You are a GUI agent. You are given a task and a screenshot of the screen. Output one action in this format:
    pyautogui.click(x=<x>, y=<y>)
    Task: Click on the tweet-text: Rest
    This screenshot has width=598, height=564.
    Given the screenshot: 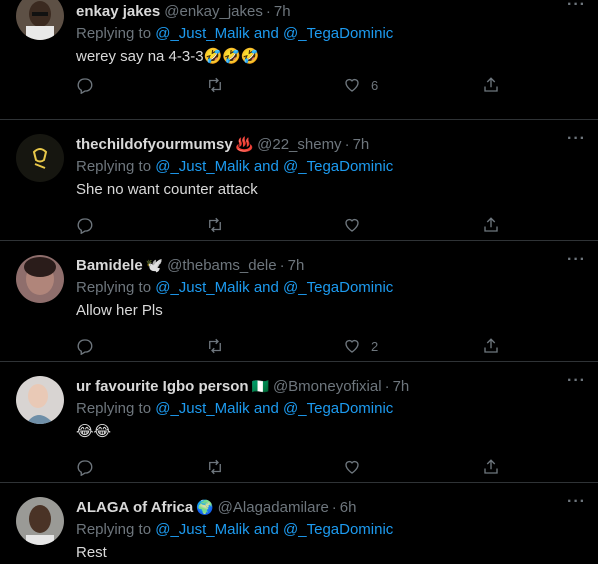 What is the action you would take?
    pyautogui.click(x=91, y=552)
    